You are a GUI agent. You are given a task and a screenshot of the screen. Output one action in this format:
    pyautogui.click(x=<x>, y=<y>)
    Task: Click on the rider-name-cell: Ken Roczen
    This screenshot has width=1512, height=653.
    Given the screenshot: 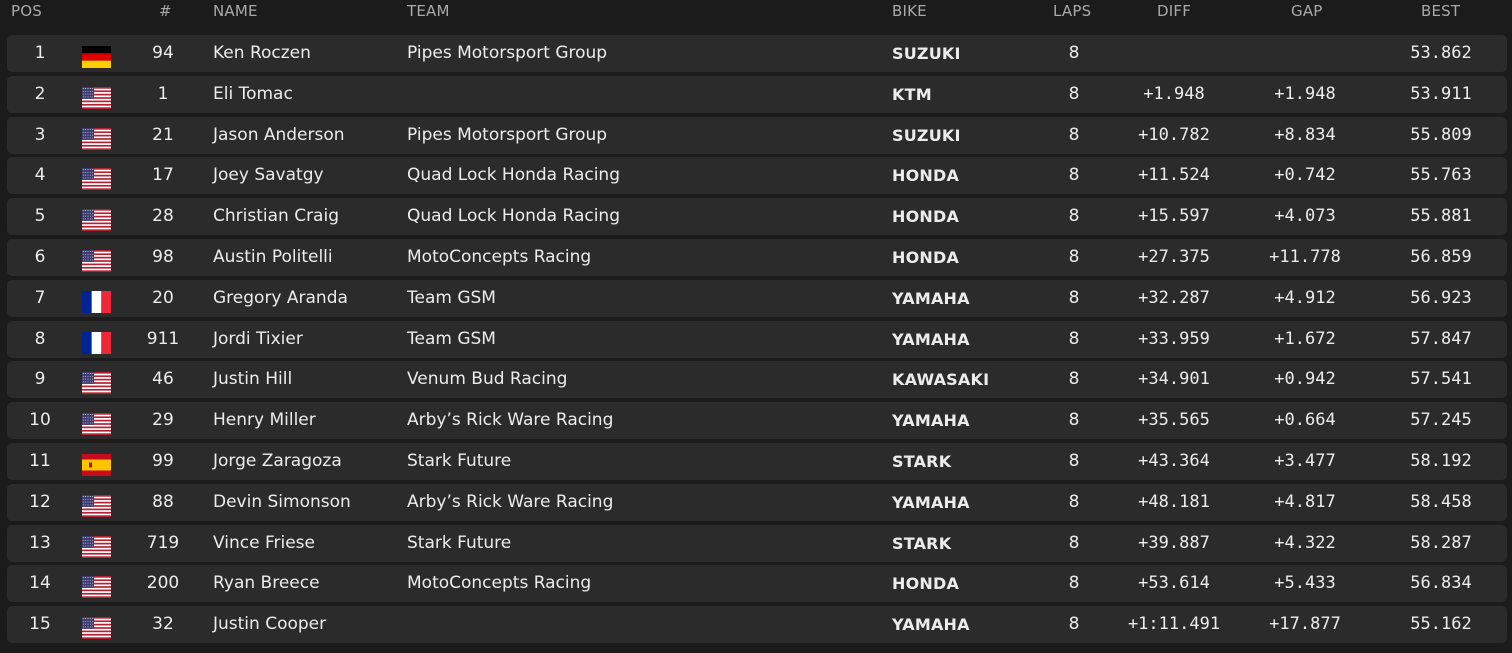 What is the action you would take?
    pyautogui.click(x=262, y=53)
    